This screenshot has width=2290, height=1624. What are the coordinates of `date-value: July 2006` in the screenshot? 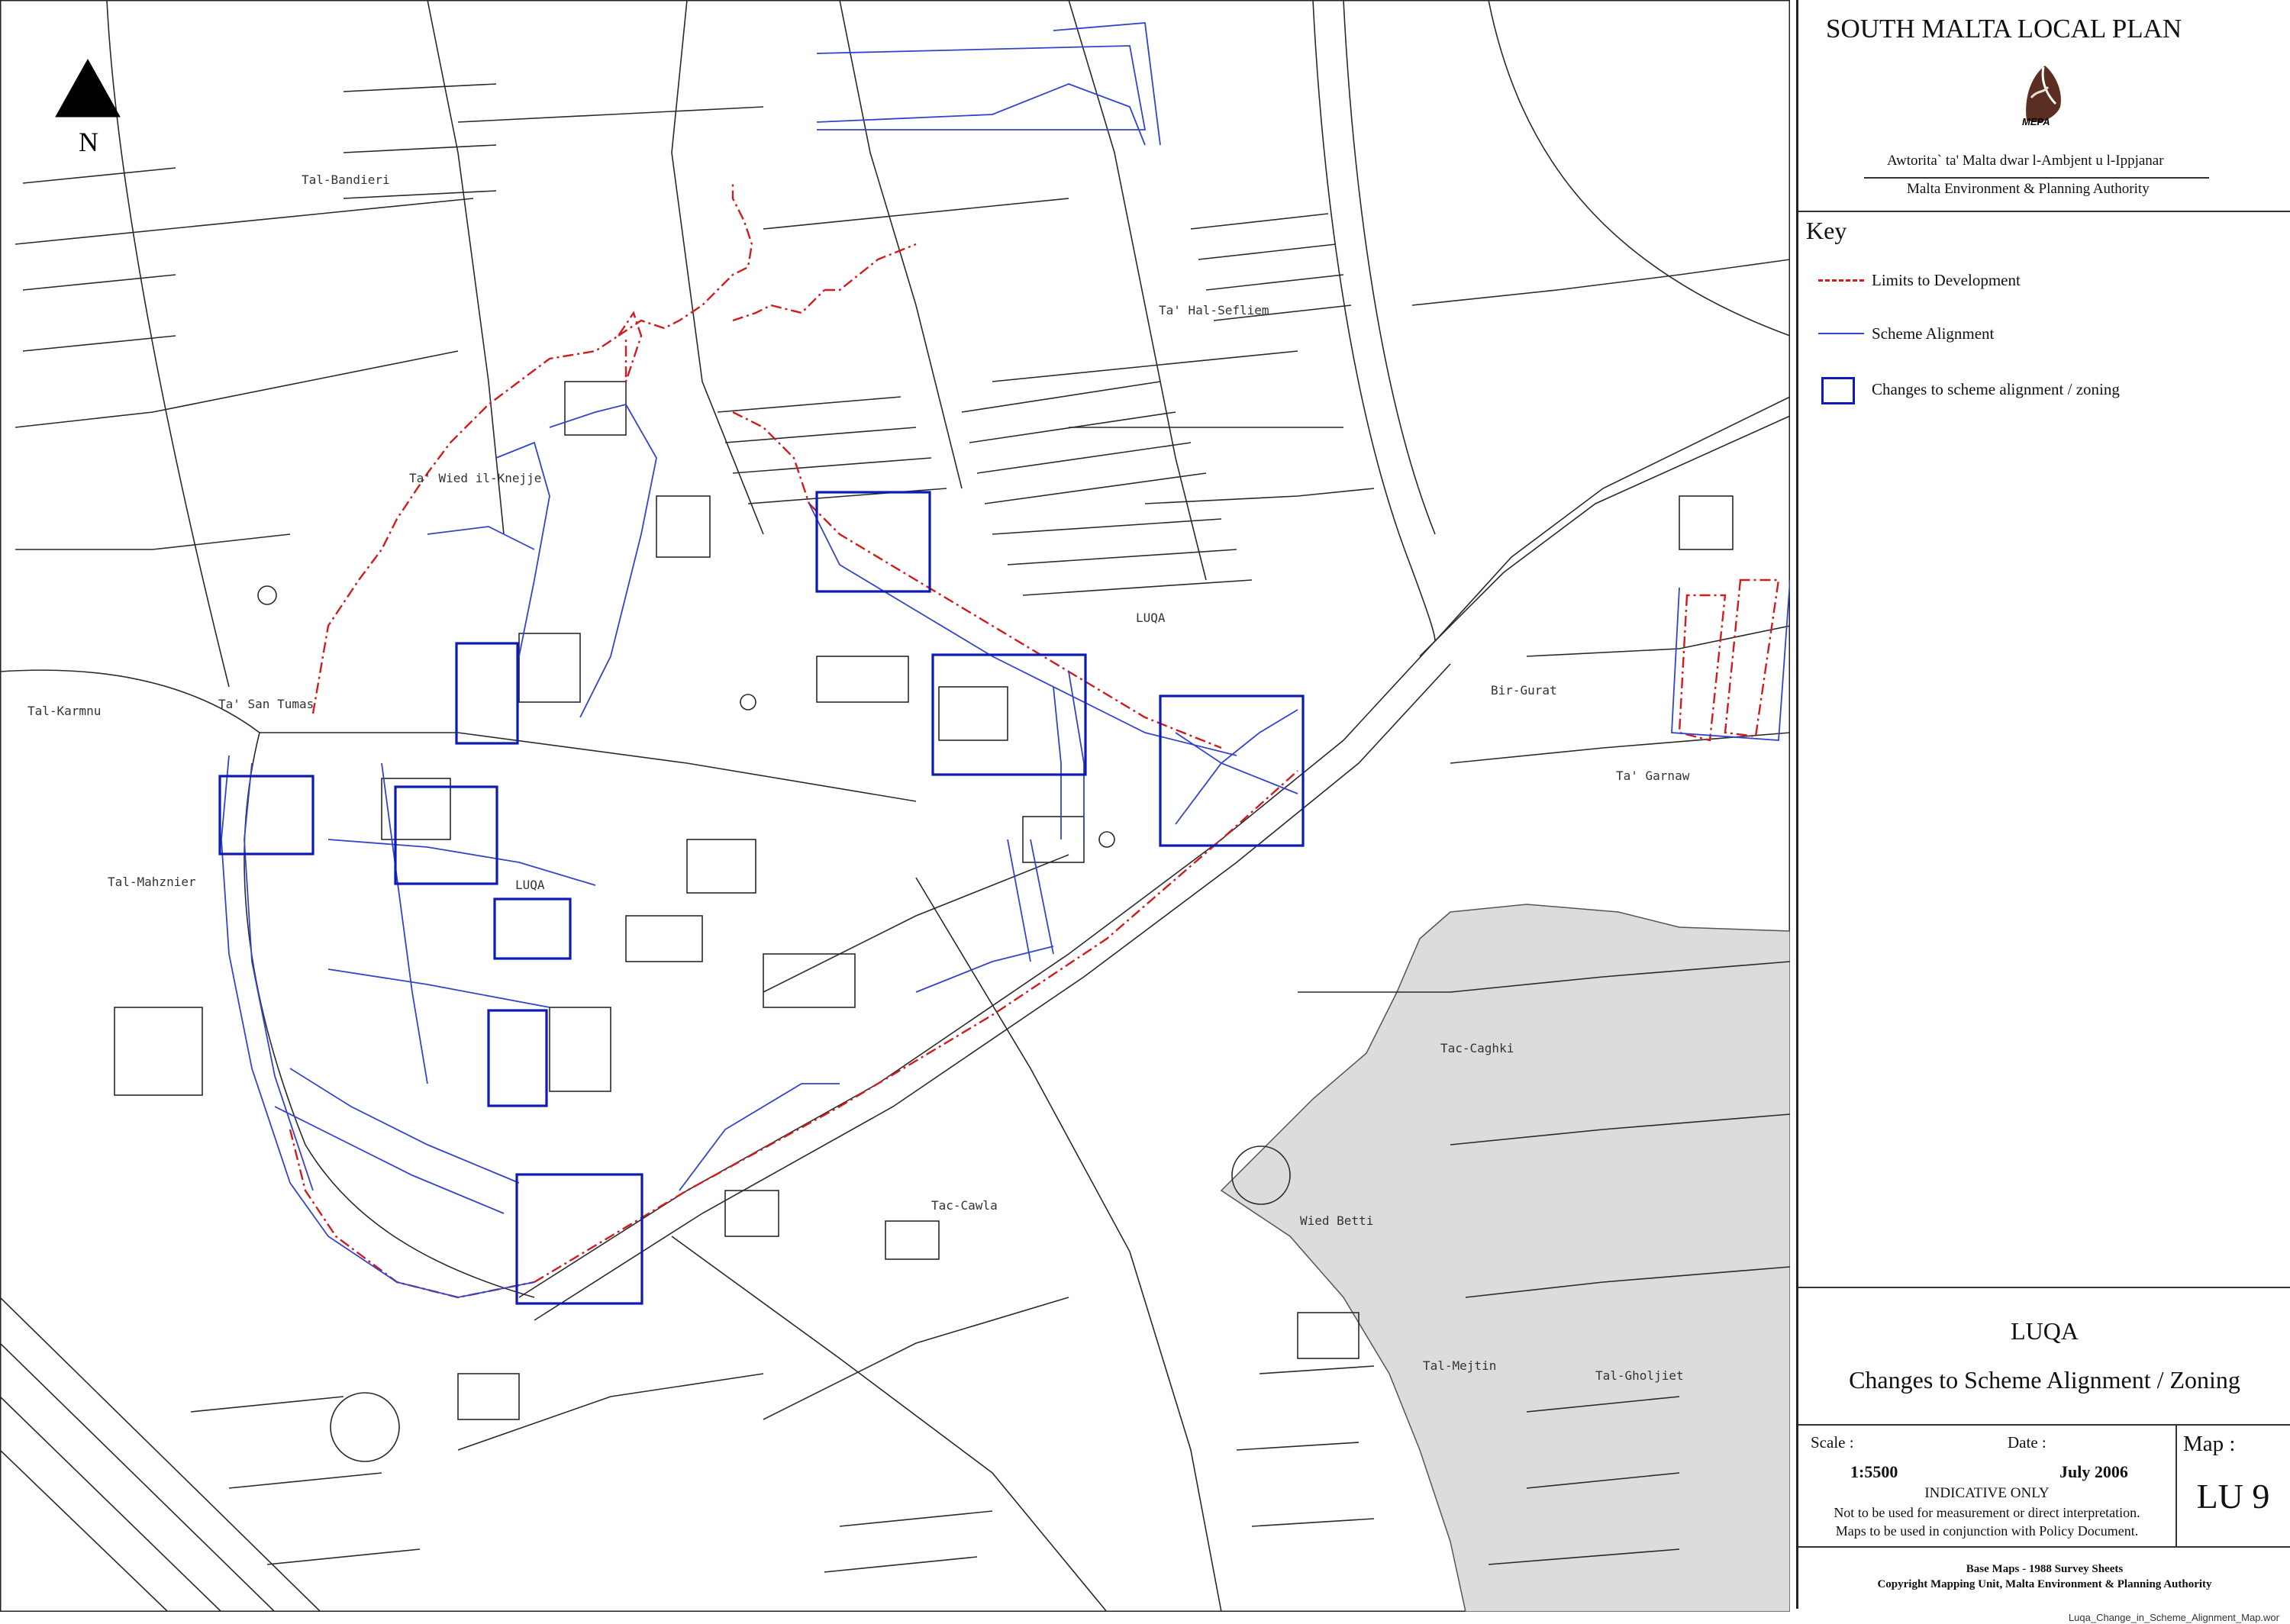 It's located at (2093, 1471).